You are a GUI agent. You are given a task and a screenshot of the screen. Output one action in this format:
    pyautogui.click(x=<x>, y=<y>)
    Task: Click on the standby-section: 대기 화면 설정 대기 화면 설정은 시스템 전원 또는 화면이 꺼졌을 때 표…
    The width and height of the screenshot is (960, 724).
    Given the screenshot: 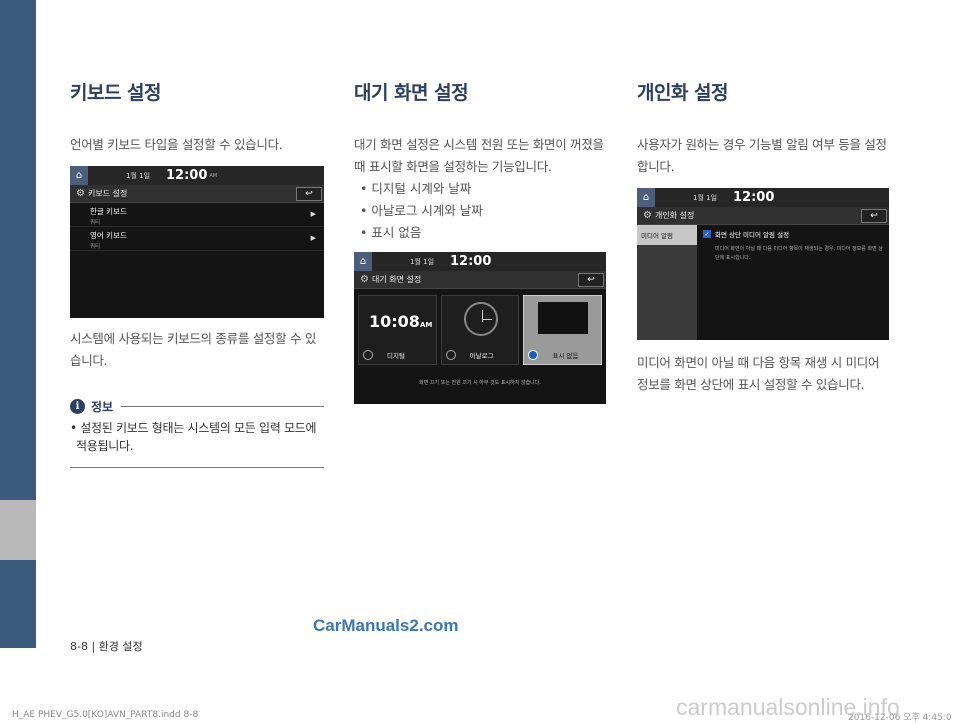 What is the action you would take?
    pyautogui.click(x=481, y=241)
    